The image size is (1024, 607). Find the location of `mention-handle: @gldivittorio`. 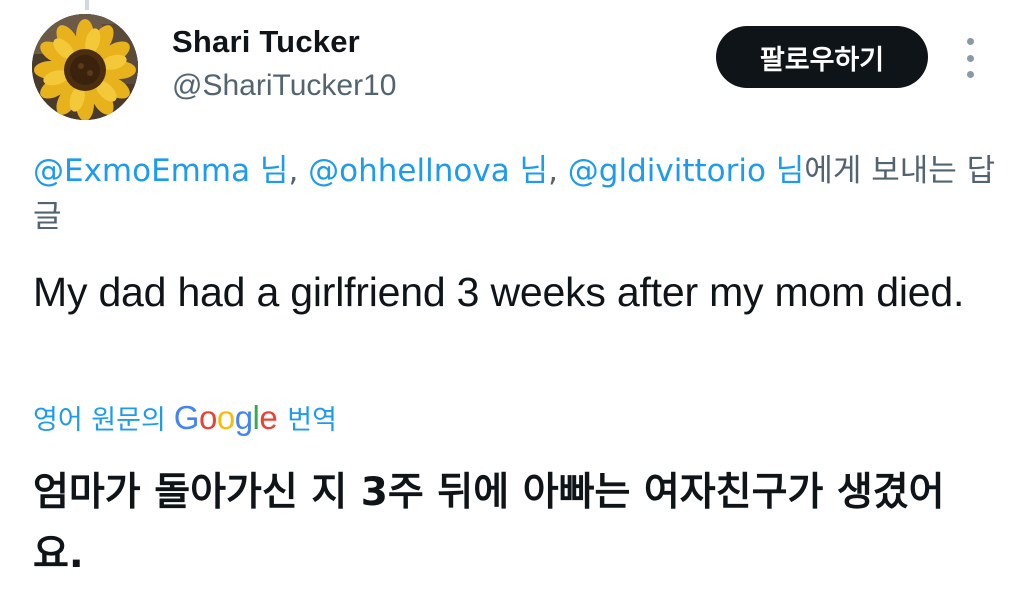

mention-handle: @gldivittorio is located at coordinates (666, 171).